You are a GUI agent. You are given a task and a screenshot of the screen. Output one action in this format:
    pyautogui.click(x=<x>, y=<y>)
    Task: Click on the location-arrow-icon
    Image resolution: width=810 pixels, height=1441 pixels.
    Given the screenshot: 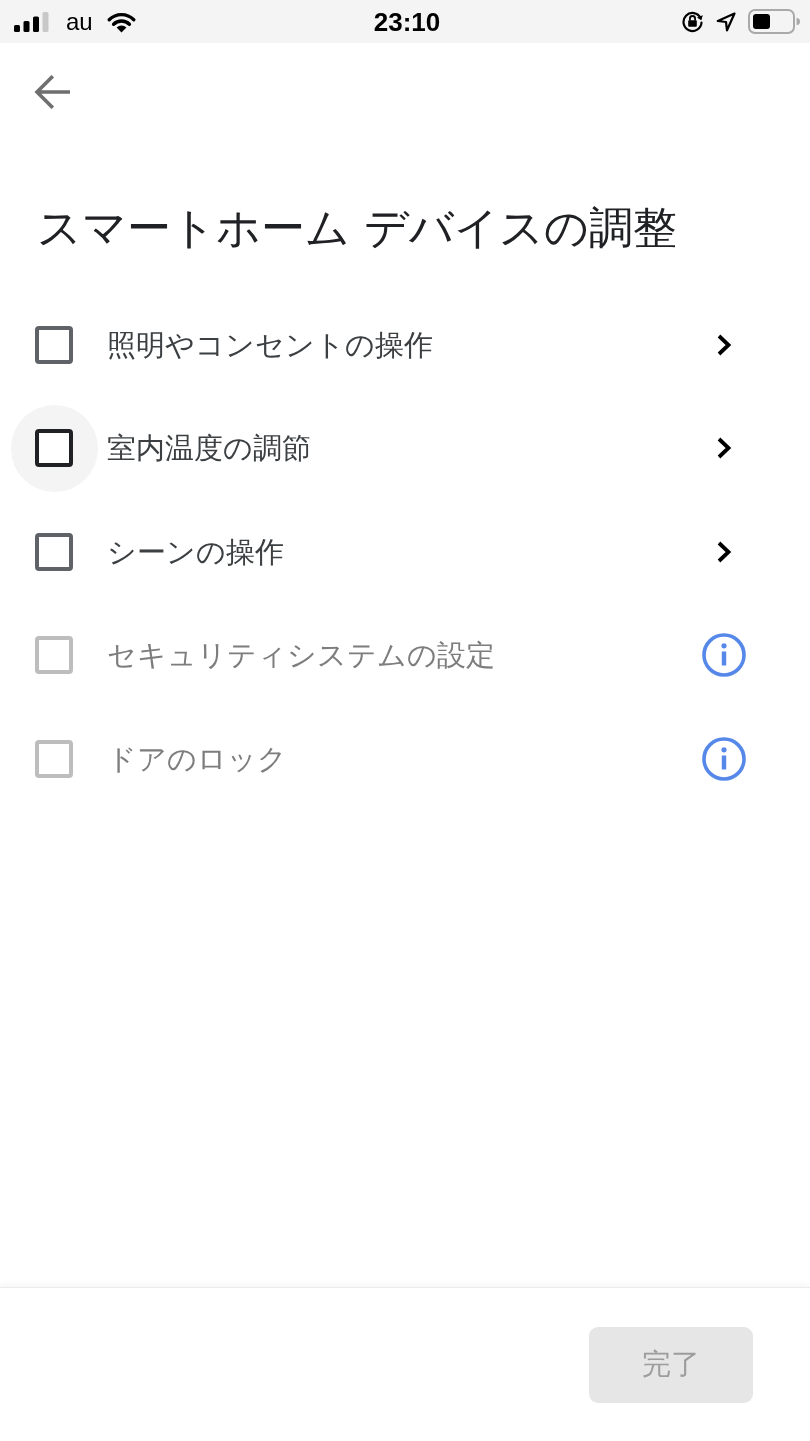 What is the action you would take?
    pyautogui.click(x=726, y=21)
    